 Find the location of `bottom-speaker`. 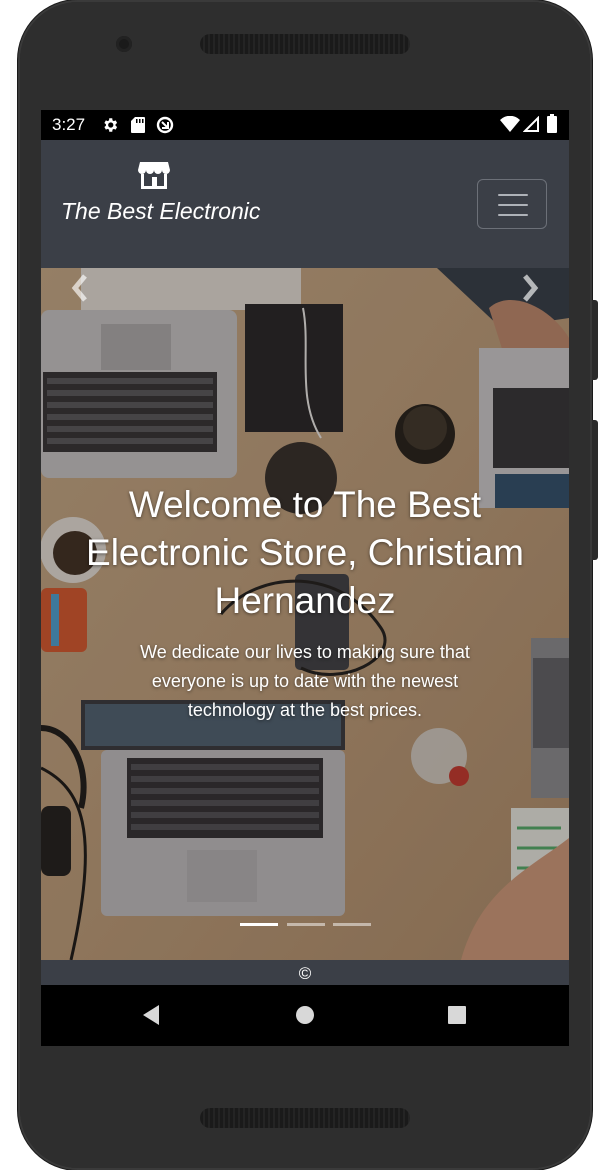

bottom-speaker is located at coordinates (305, 1118).